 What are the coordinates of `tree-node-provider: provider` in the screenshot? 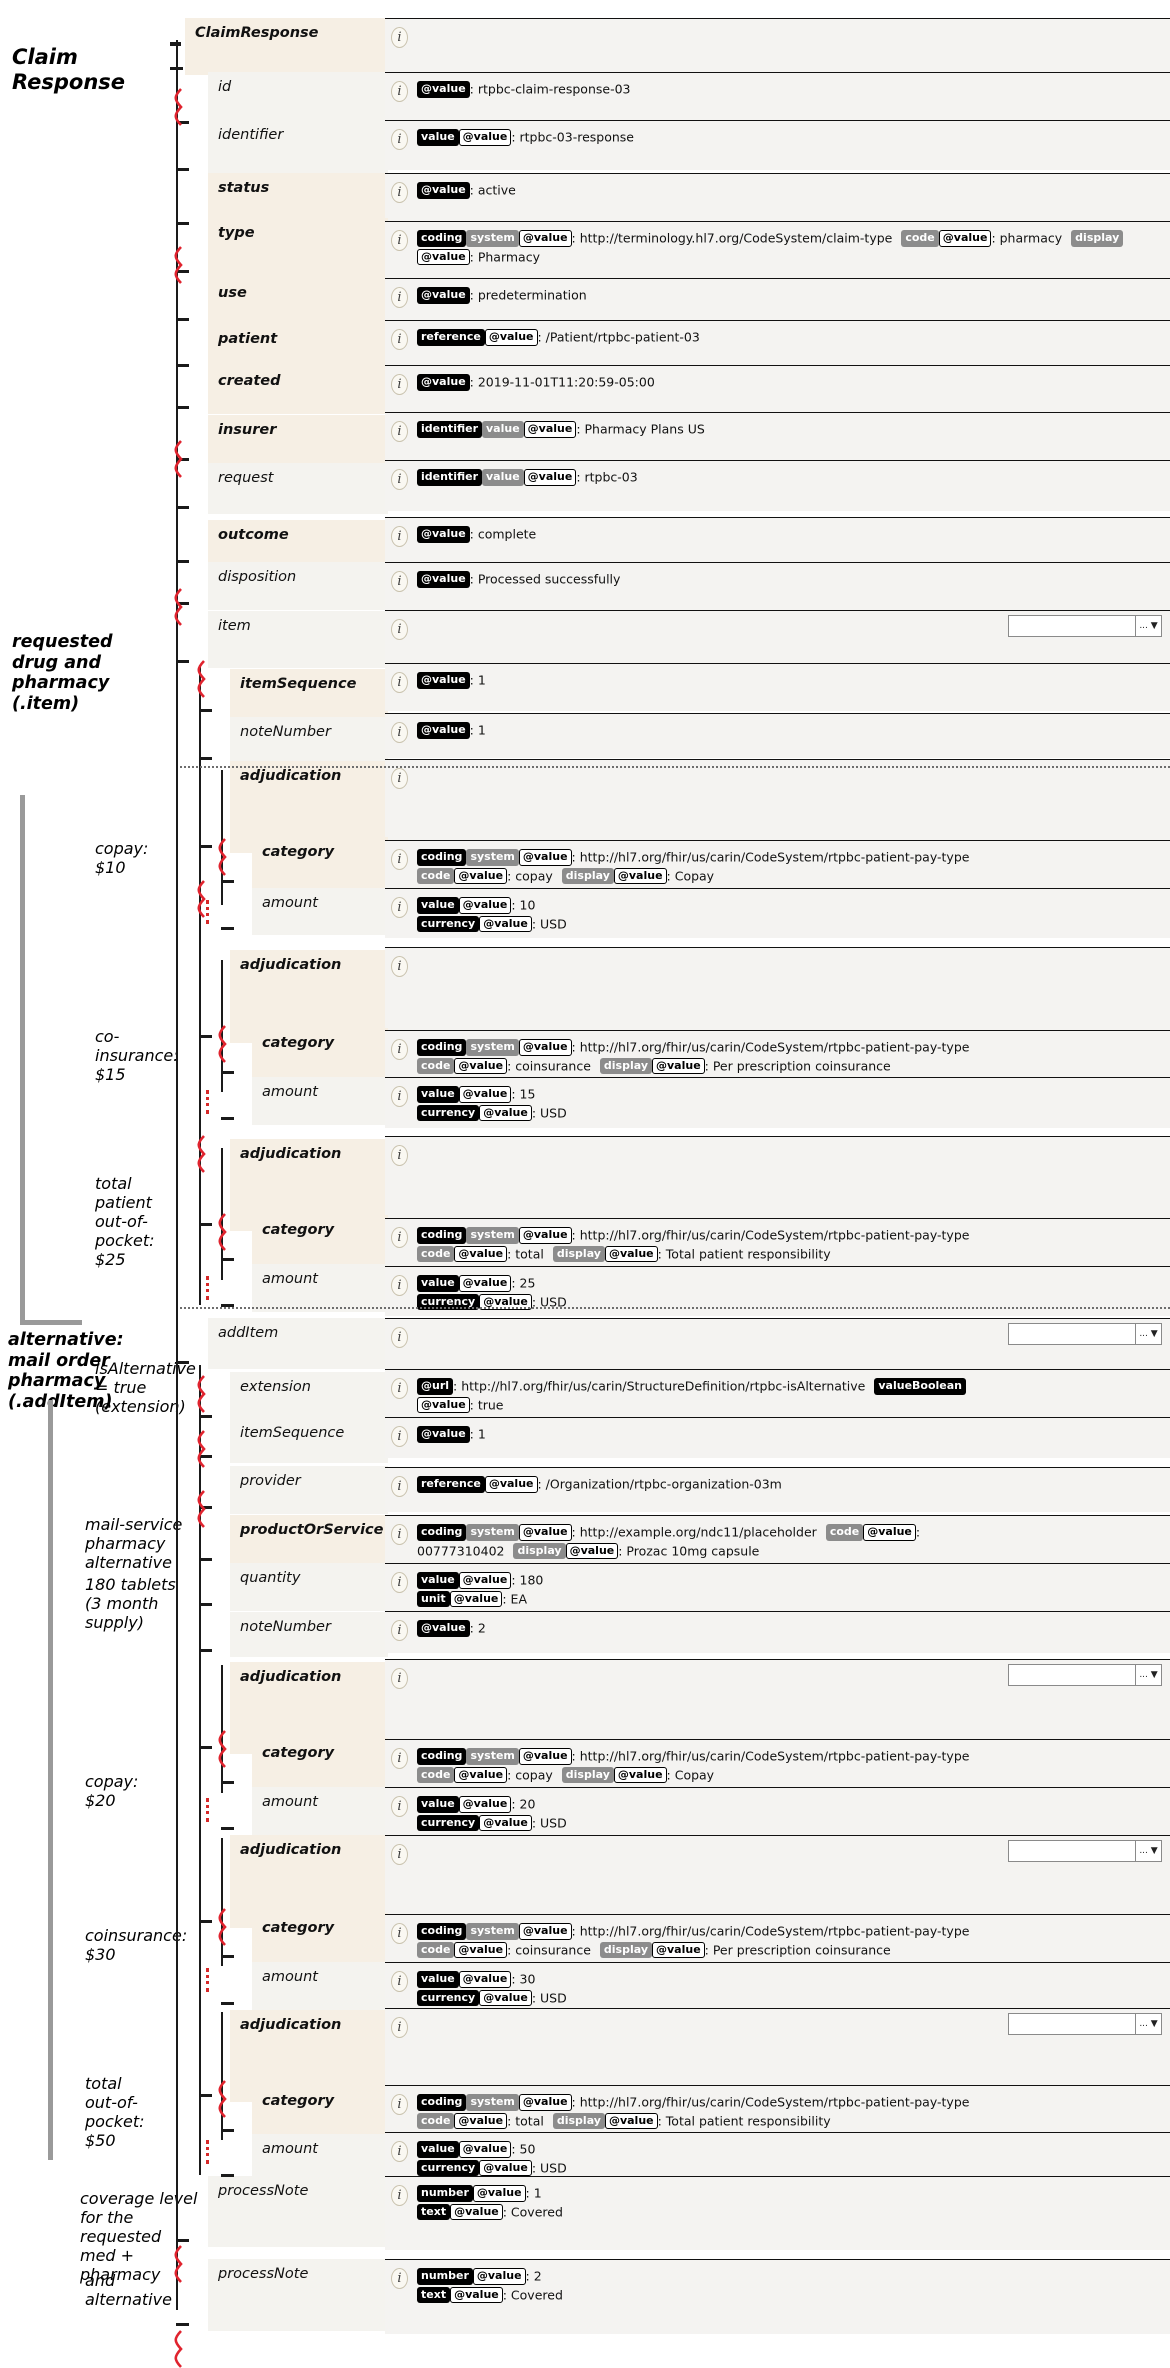 It's located at (309, 1490).